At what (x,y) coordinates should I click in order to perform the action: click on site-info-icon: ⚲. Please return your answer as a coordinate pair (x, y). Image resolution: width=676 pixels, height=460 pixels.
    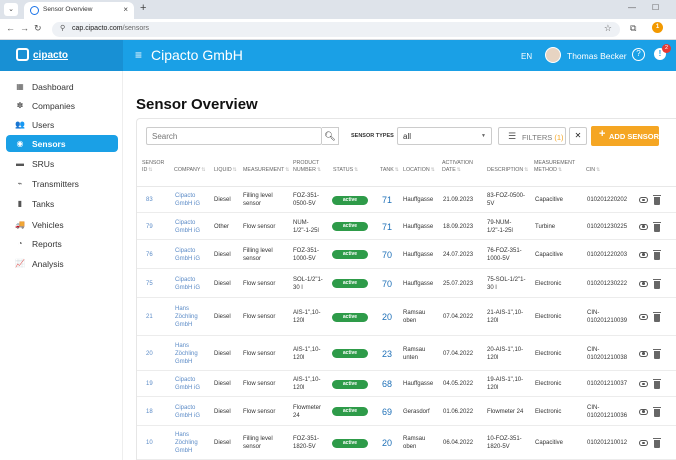
    Looking at the image, I should click on (62, 28).